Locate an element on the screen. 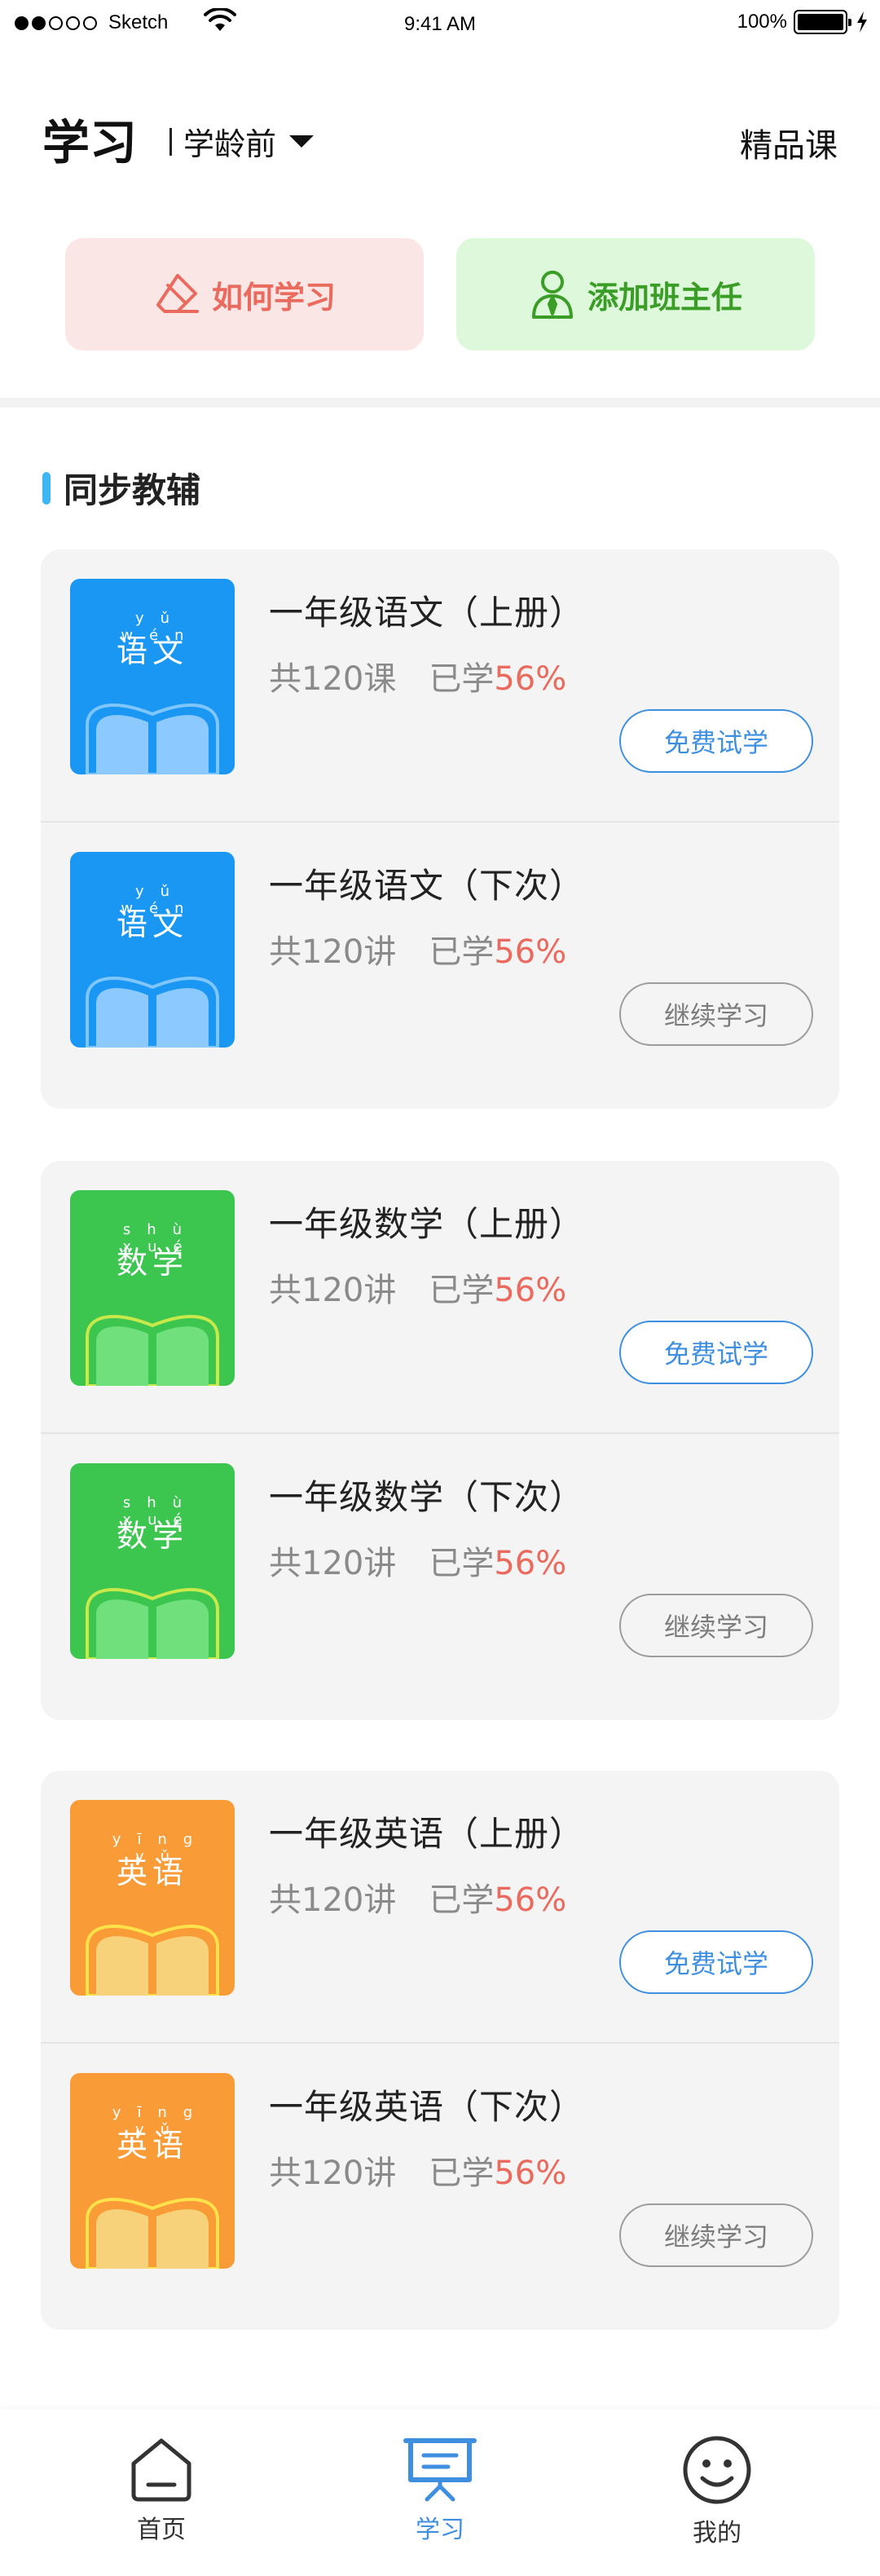 The width and height of the screenshot is (880, 2576). course-item: yǔ wén 语文 一年级语文（上册） 共120课 已学56% 免费试学 is located at coordinates (440, 685).